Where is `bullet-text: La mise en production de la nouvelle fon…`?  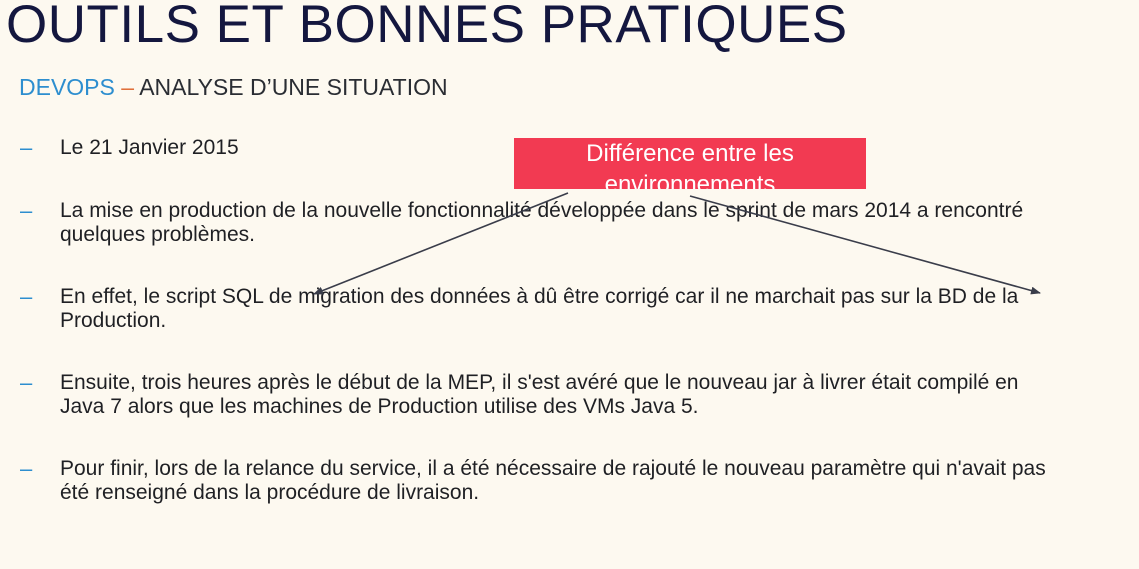 bullet-text: La mise en production de la nouvelle fon… is located at coordinates (542, 222).